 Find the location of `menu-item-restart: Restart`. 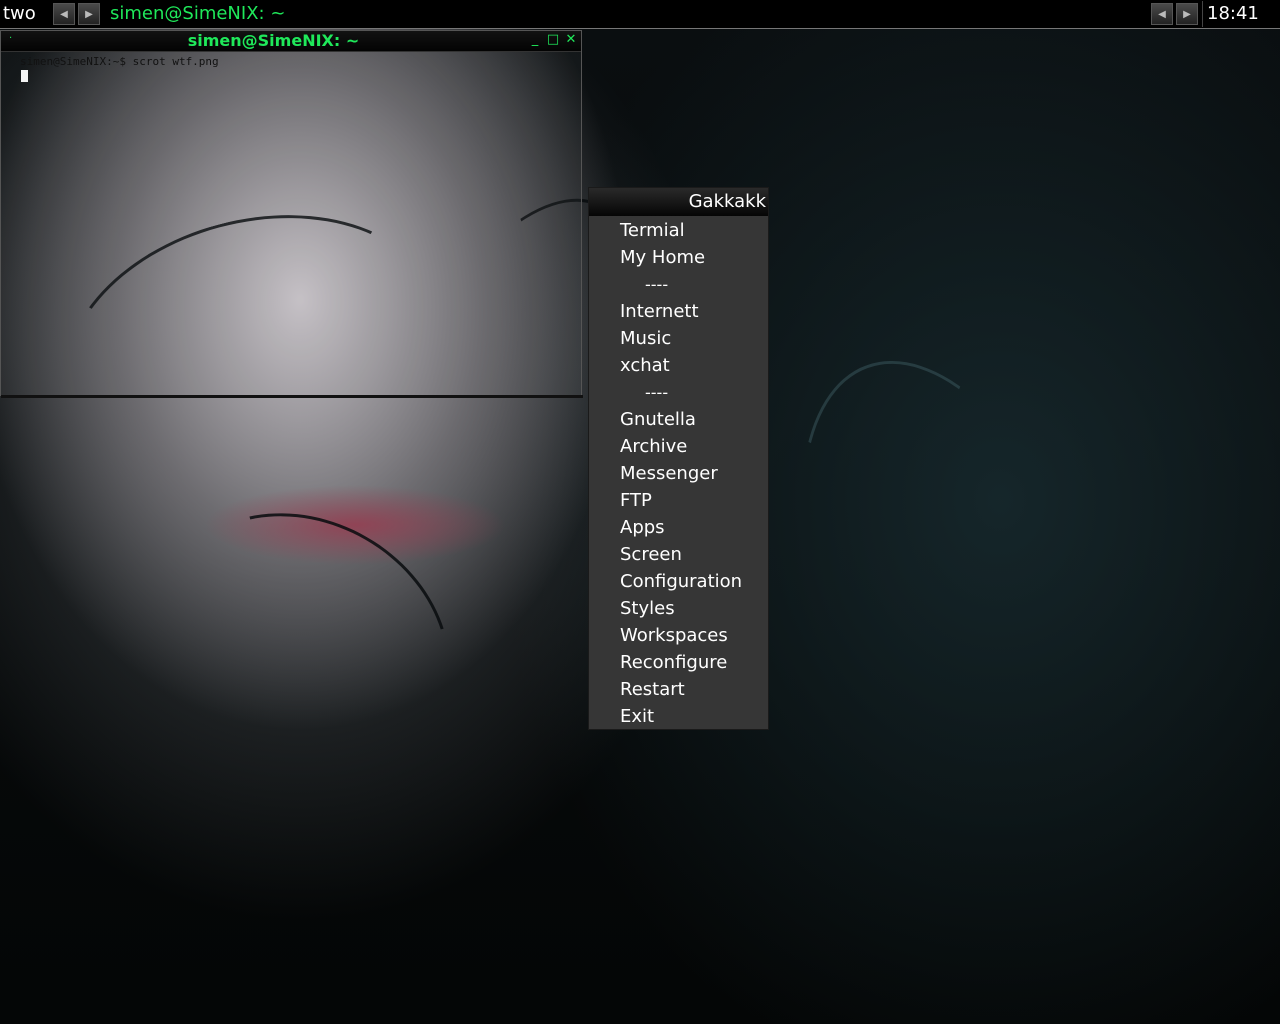

menu-item-restart: Restart is located at coordinates (678, 689).